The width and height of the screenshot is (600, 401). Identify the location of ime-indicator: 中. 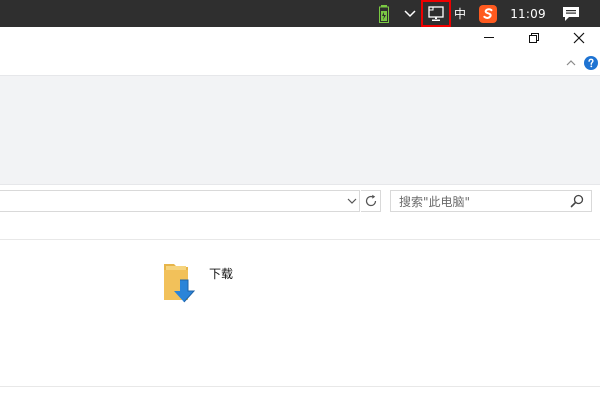
(460, 13).